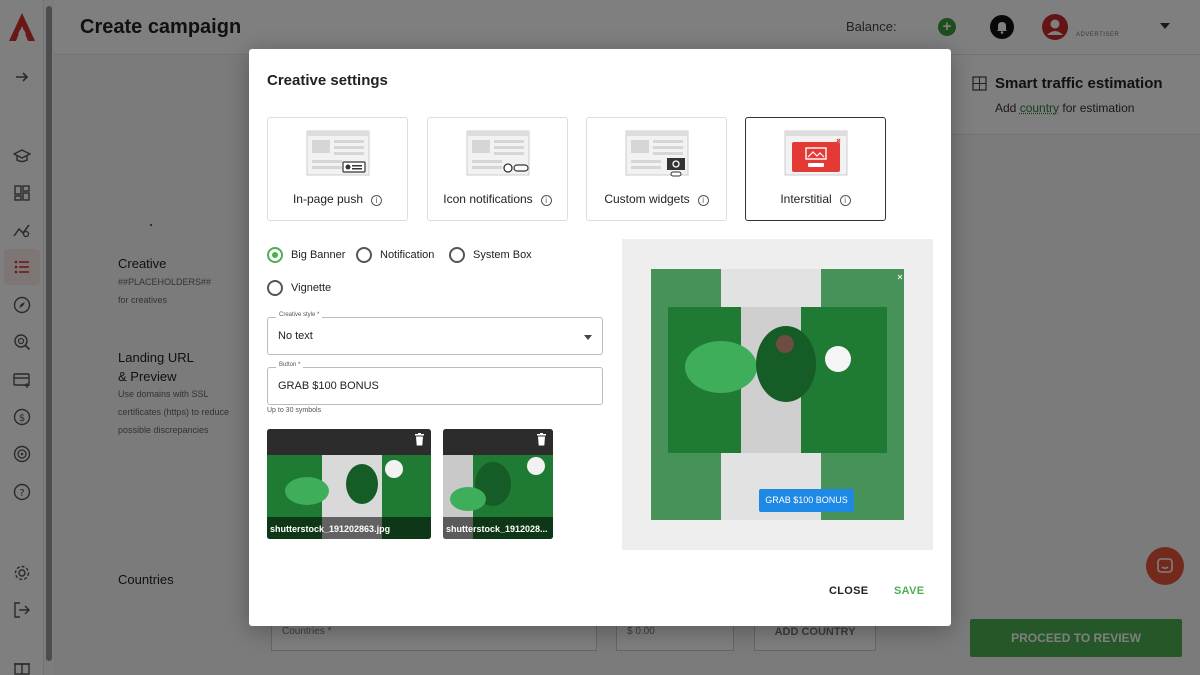 The height and width of the screenshot is (675, 1200). I want to click on close-button: CLOSE, so click(848, 591).